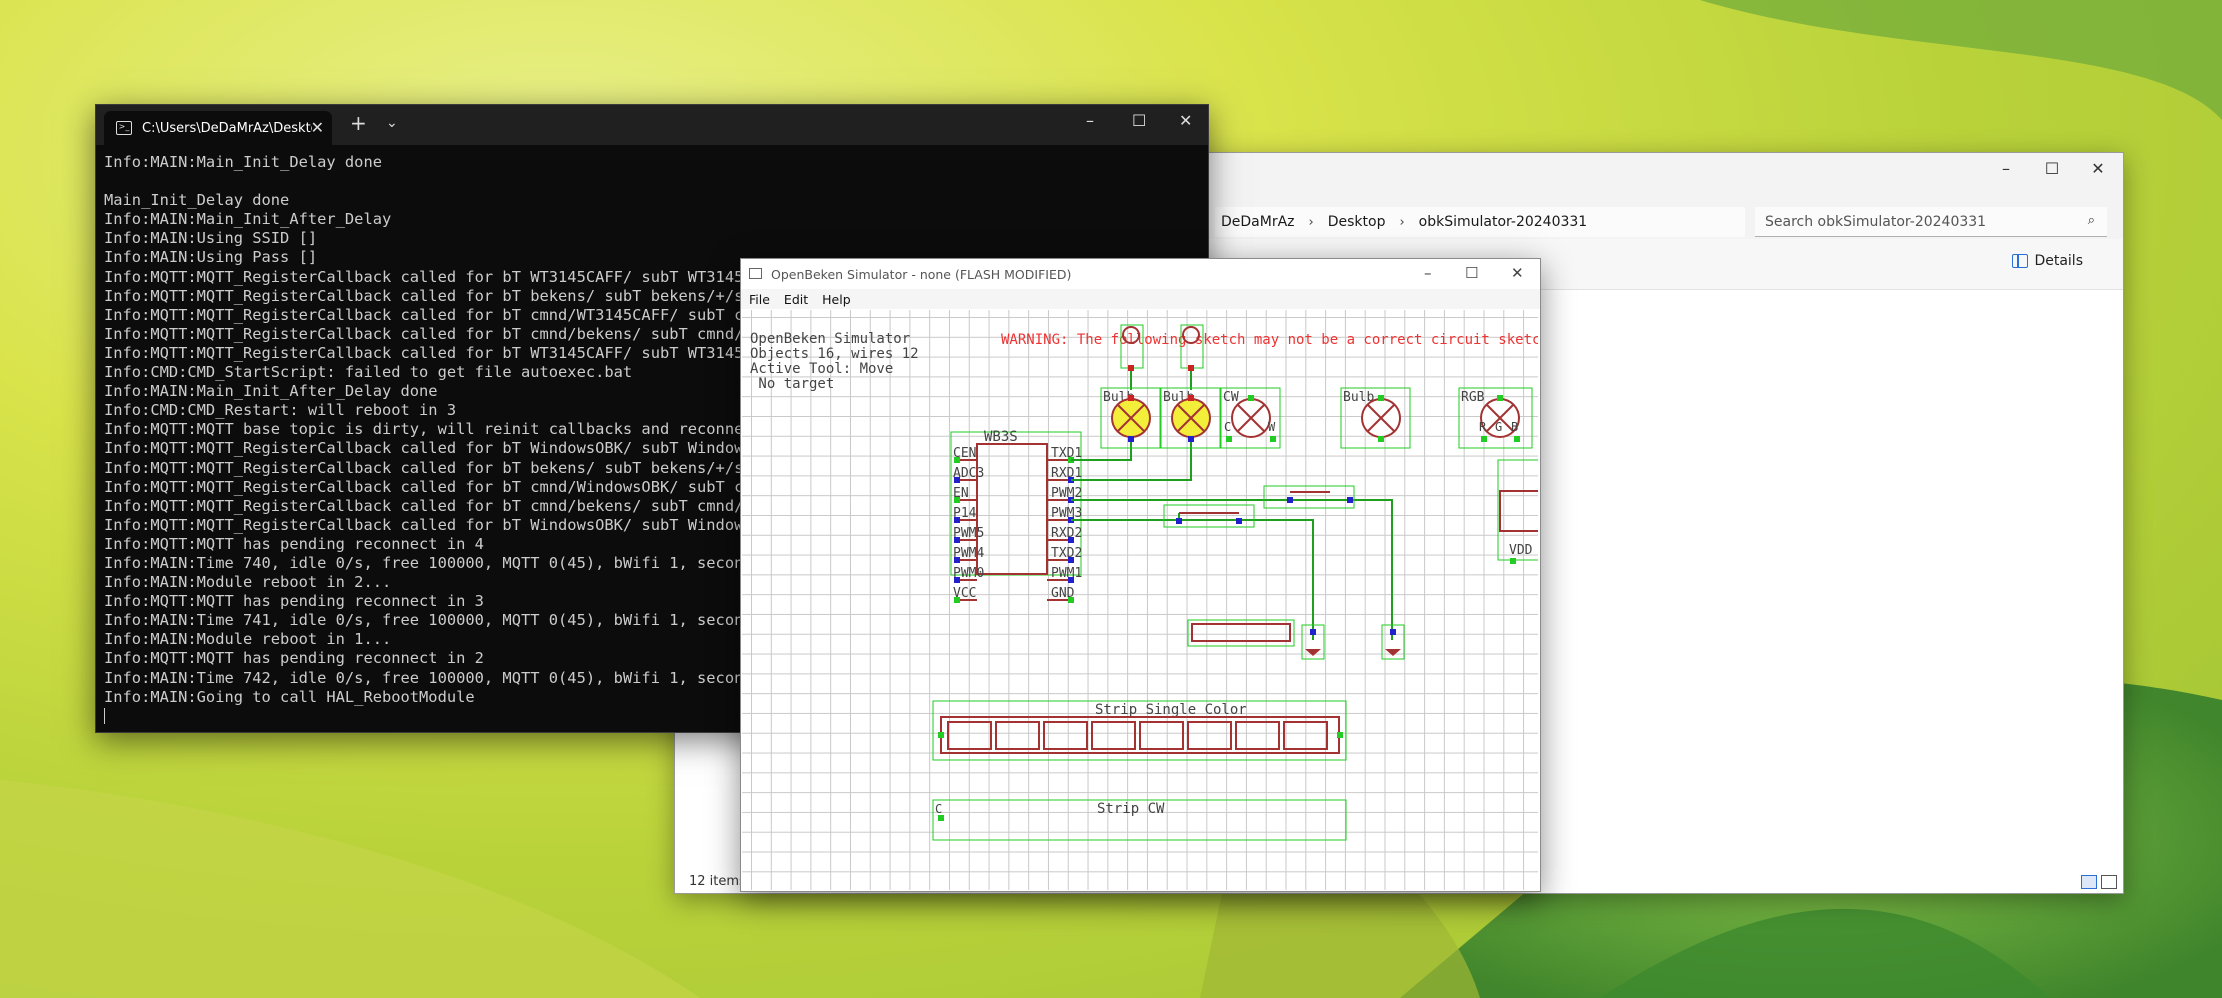 The image size is (2222, 998). I want to click on pin-label: TXD1, so click(1066, 453).